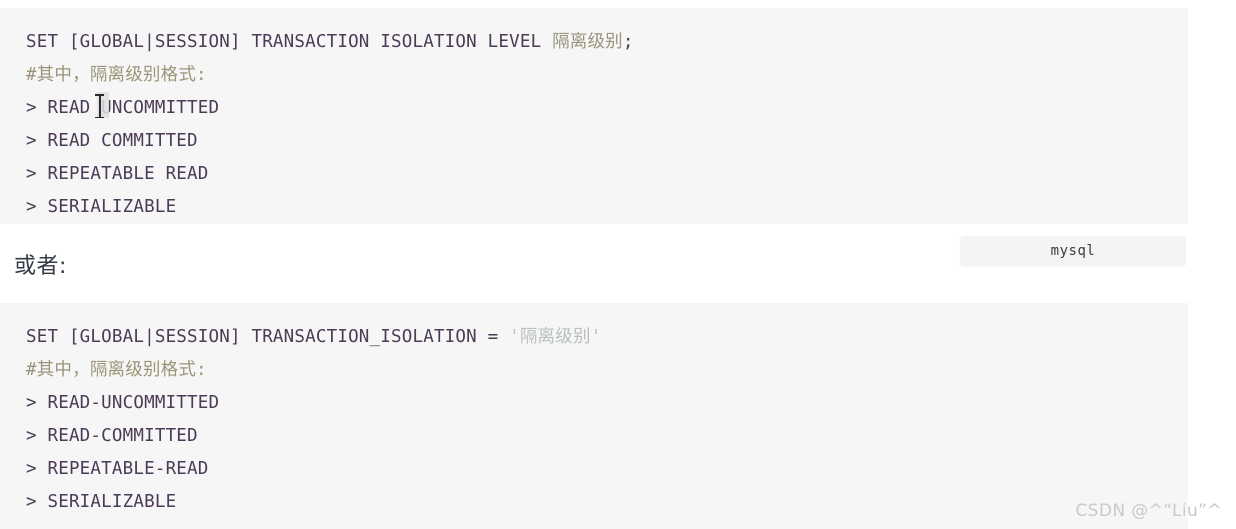 The image size is (1236, 529). What do you see at coordinates (117, 174) in the screenshot?
I see `code-token-plain: > REPEATABLE READ` at bounding box center [117, 174].